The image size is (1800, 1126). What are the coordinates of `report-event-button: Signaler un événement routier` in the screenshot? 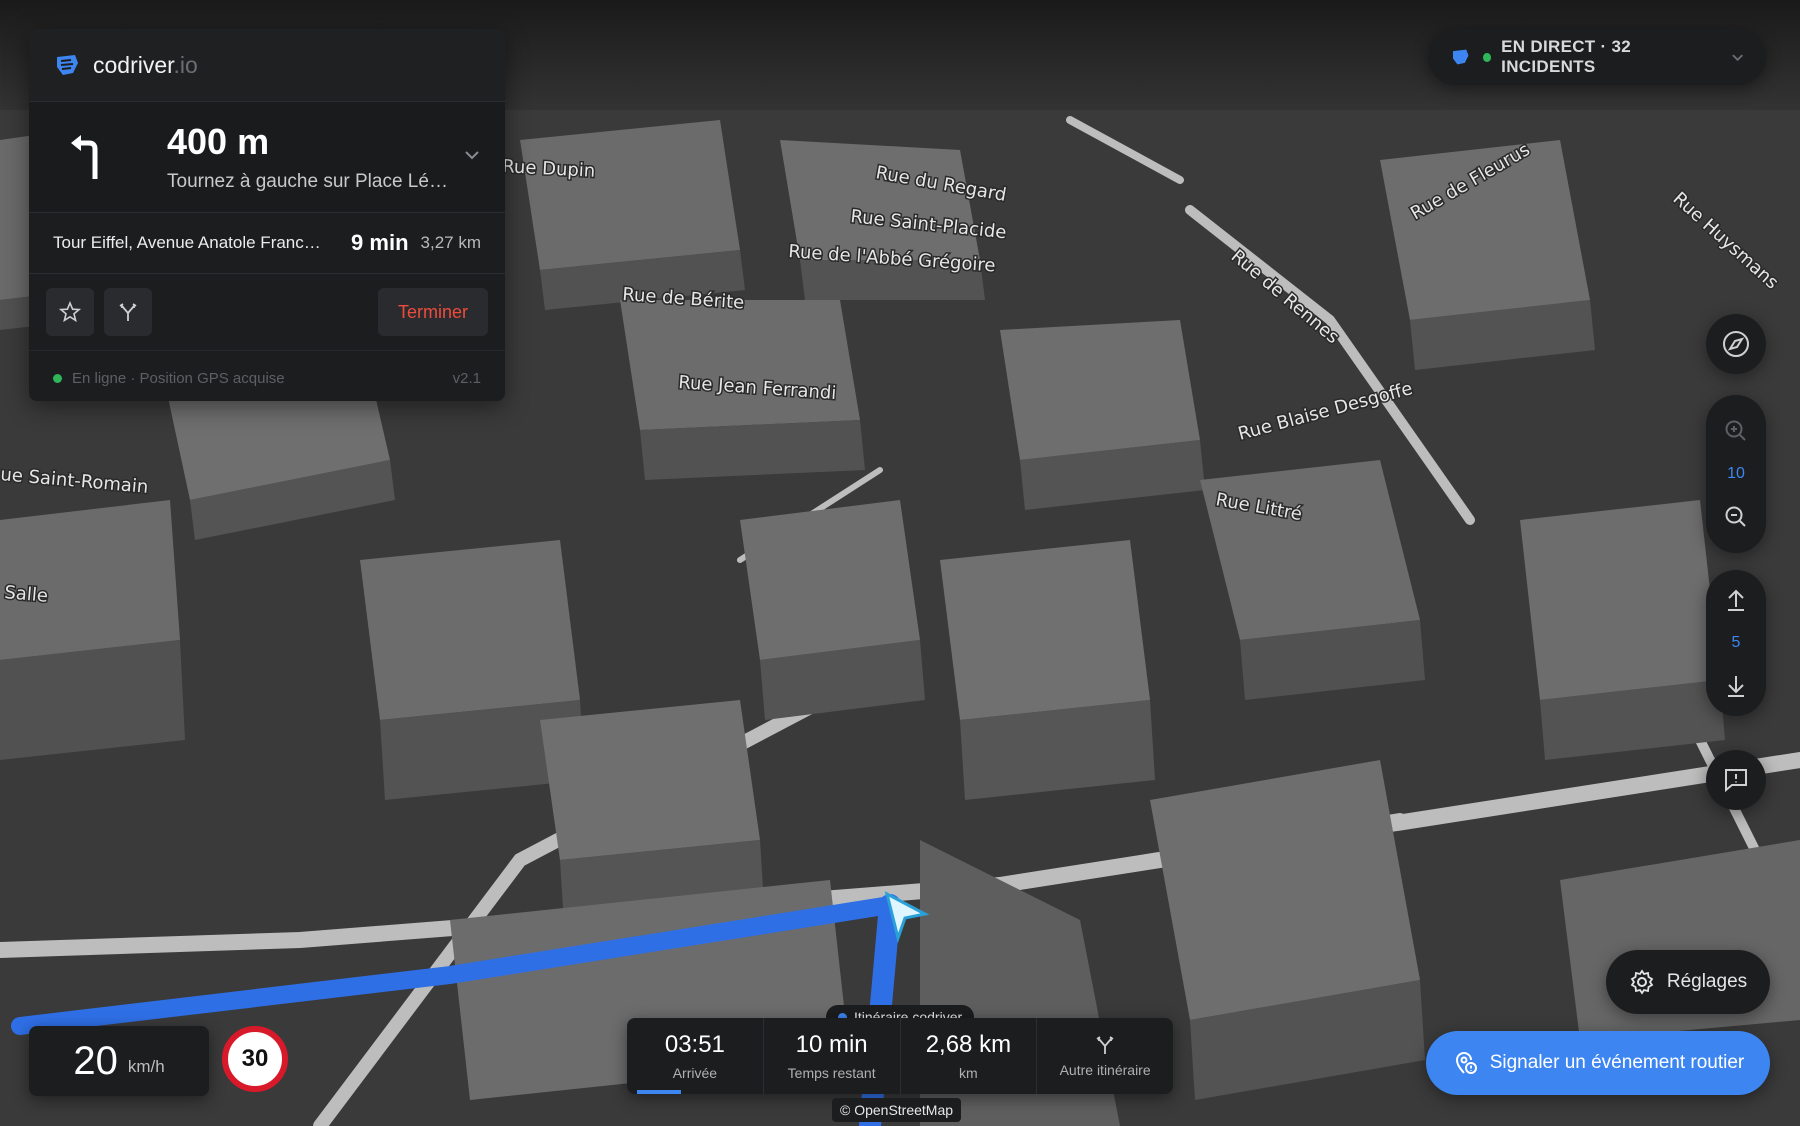 It's located at (1598, 1063).